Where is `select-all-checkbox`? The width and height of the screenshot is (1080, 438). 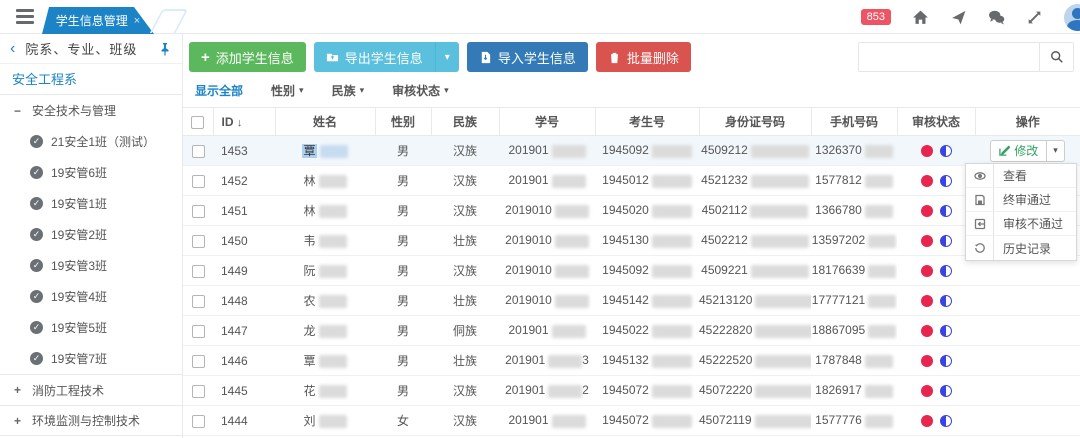
select-all-checkbox is located at coordinates (198, 122).